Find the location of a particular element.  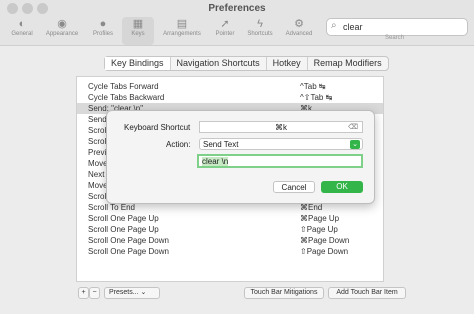

toolbar-general: ◐ General is located at coordinates (22, 31).